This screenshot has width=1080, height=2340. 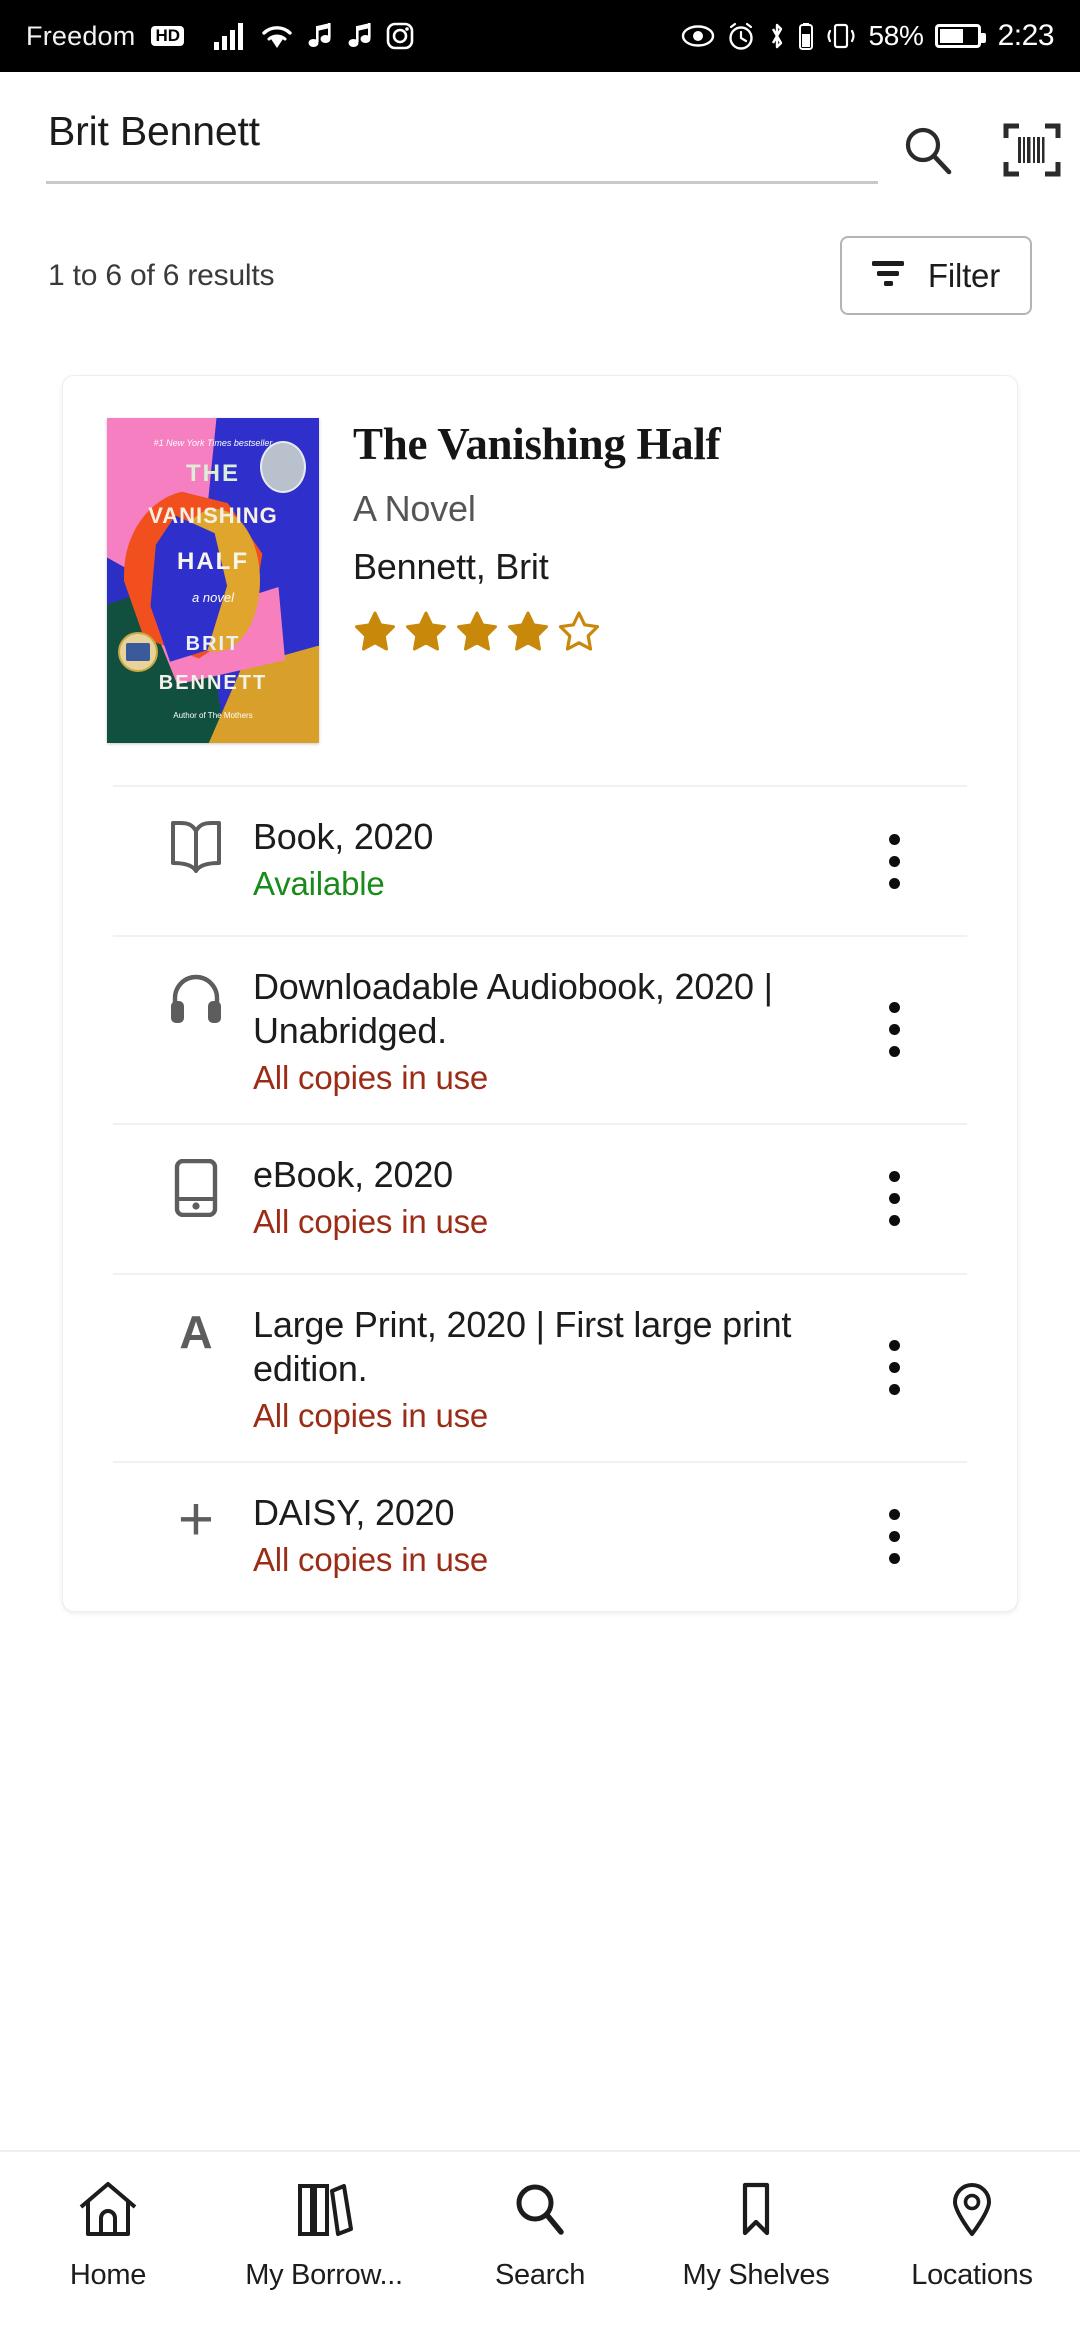 I want to click on format-row: + DAISY, 2020 All copies in use, so click(x=540, y=1535).